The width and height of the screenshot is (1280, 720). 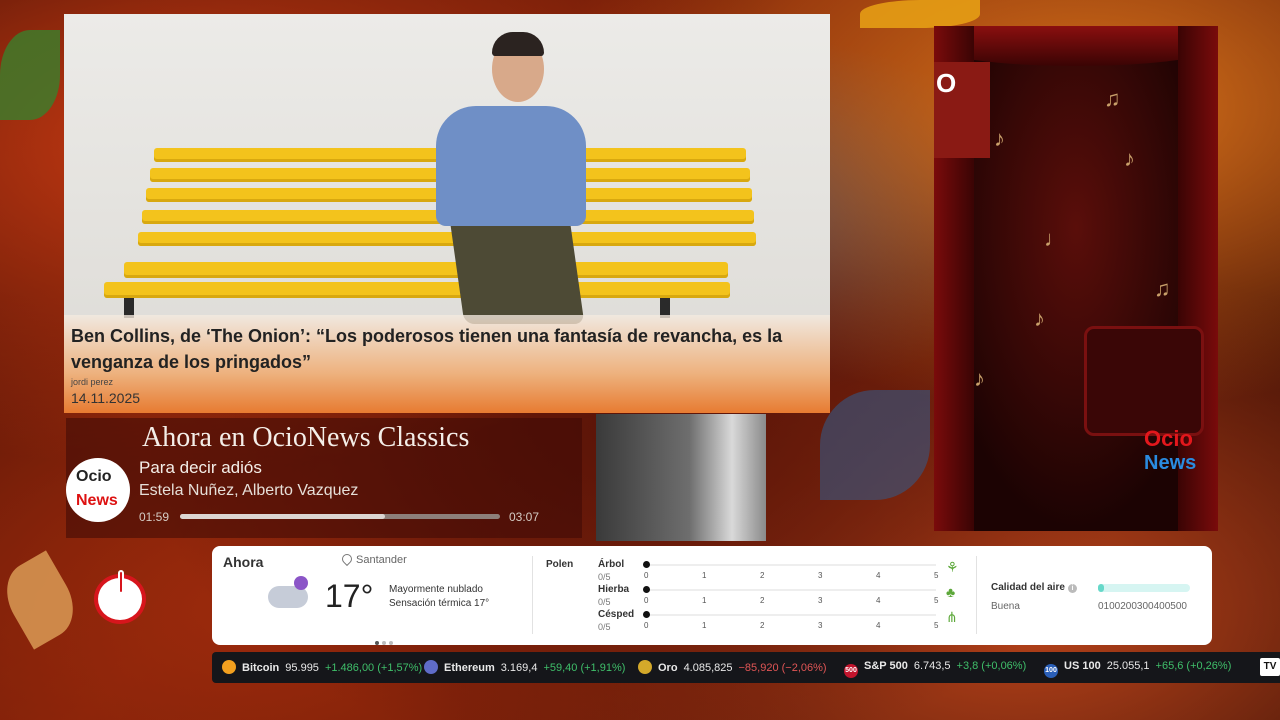 What do you see at coordinates (373, 668) in the screenshot?
I see `ticker-change: +1.486,00 (+1,57%)` at bounding box center [373, 668].